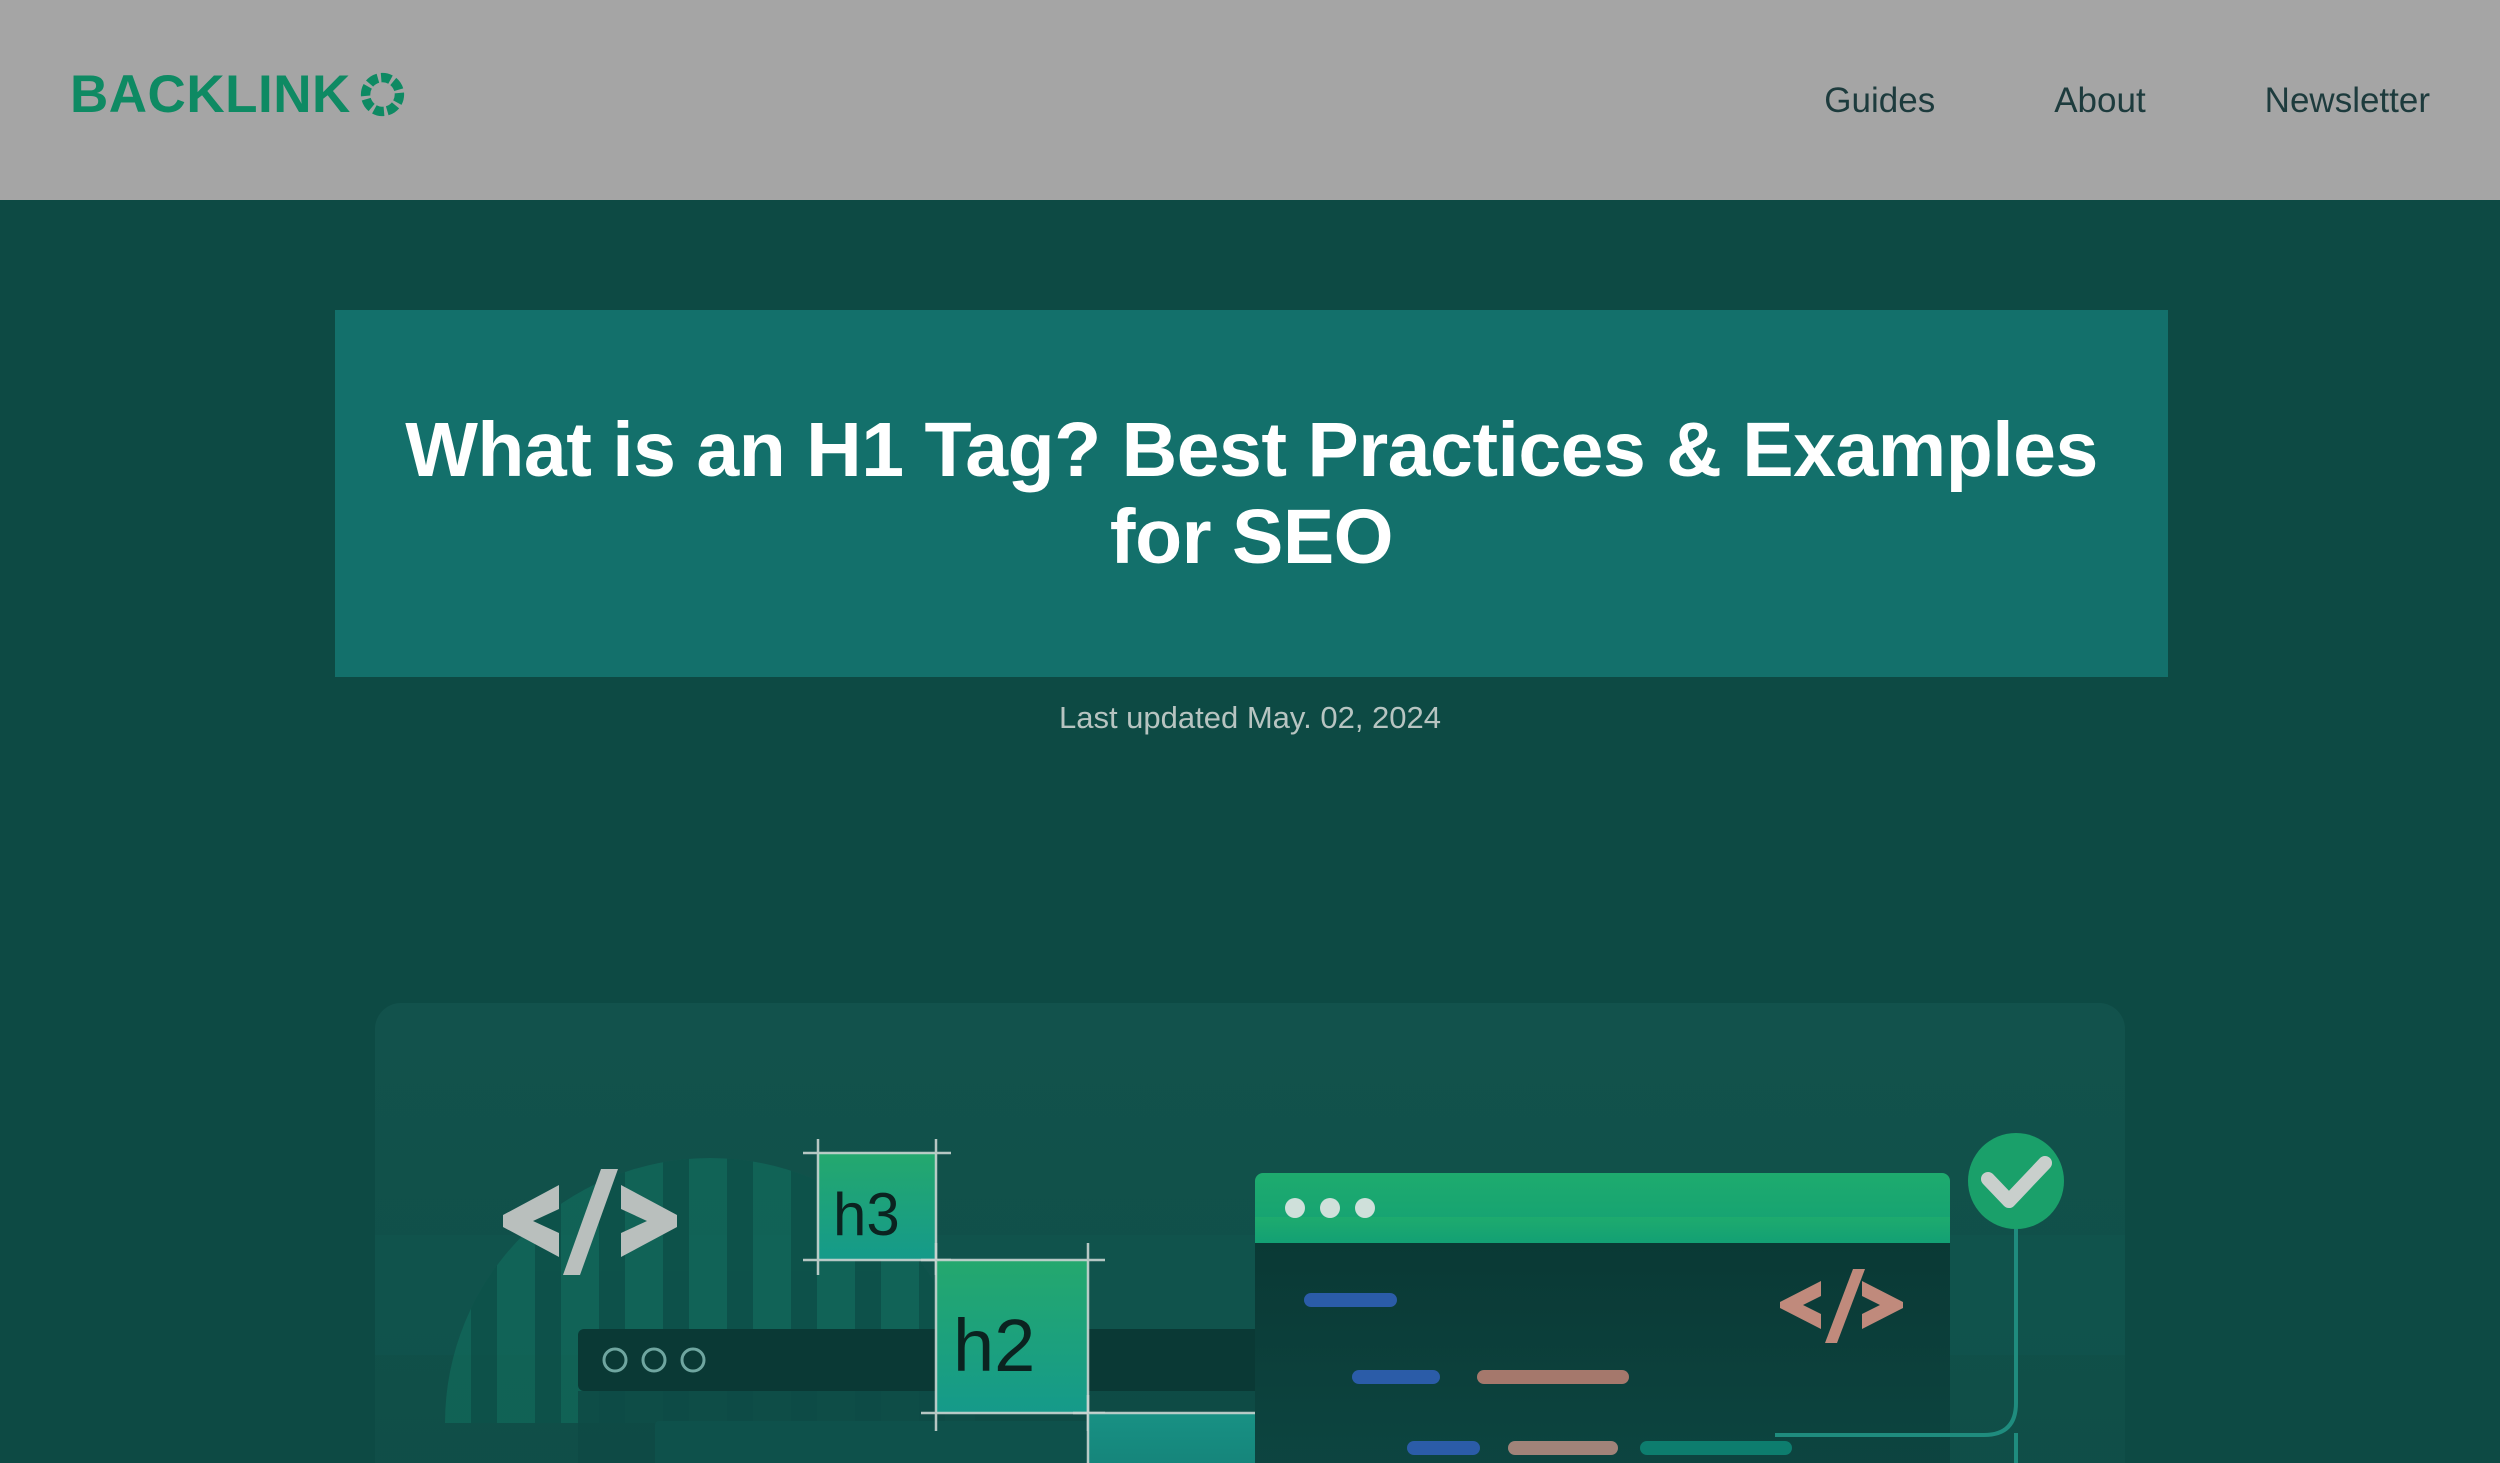 The height and width of the screenshot is (1463, 2500). Describe the element at coordinates (866, 1214) in the screenshot. I see `heading-box-h3-label: h3` at that location.